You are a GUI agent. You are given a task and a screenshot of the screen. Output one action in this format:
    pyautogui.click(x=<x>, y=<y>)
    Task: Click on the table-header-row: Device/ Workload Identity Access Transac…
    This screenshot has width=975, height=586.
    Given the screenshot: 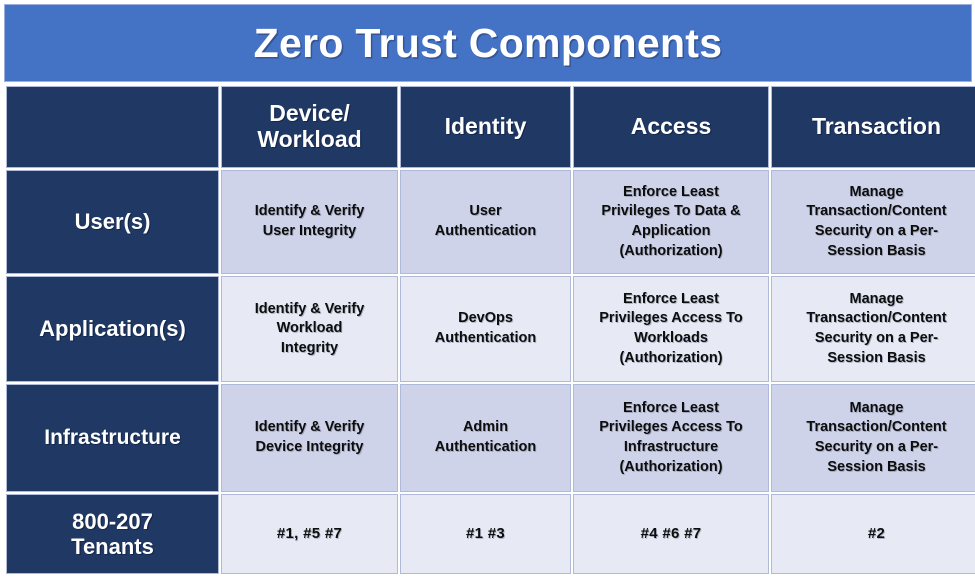 What is the action you would take?
    pyautogui.click(x=490, y=127)
    